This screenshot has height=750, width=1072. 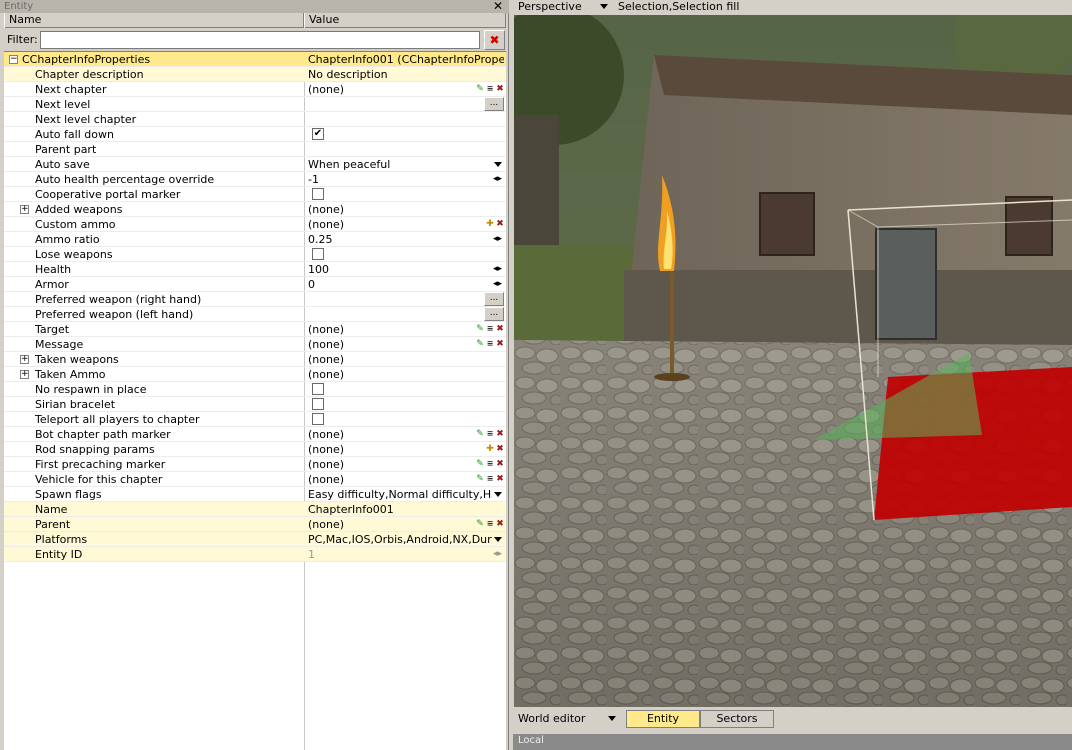 What do you see at coordinates (255, 284) in the screenshot?
I see `property-row-armor: Armor 0 ◂▸` at bounding box center [255, 284].